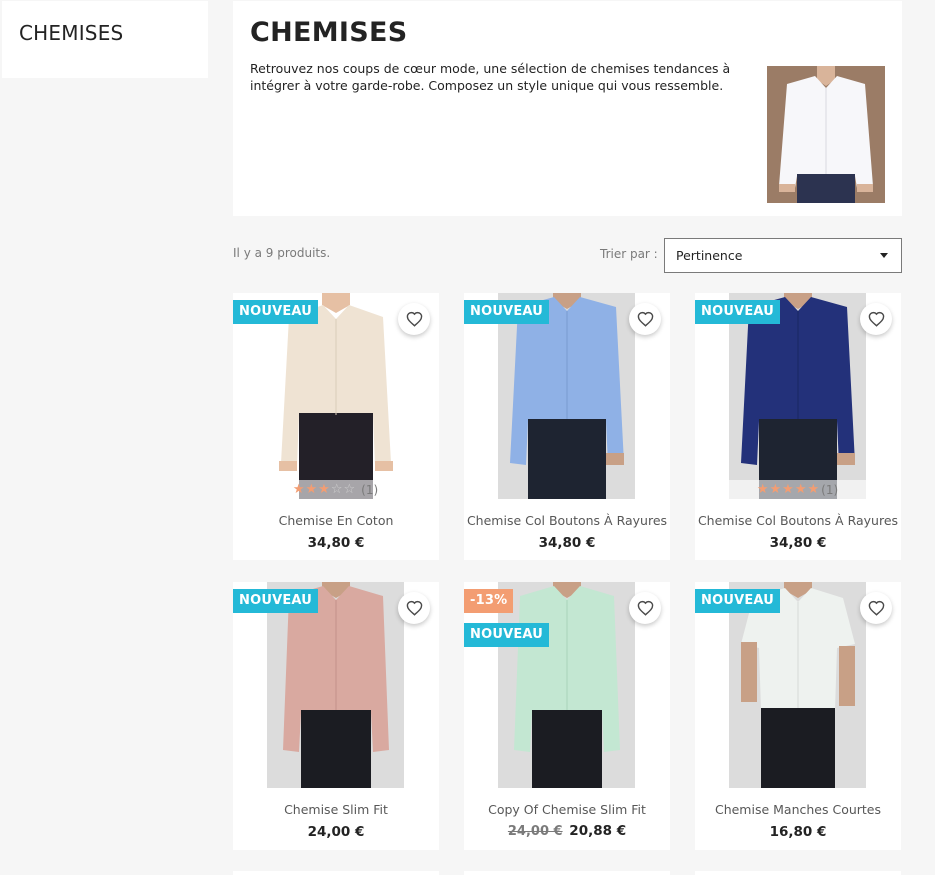 This screenshot has height=875, width=935. What do you see at coordinates (826, 134) in the screenshot?
I see `category-image` at bounding box center [826, 134].